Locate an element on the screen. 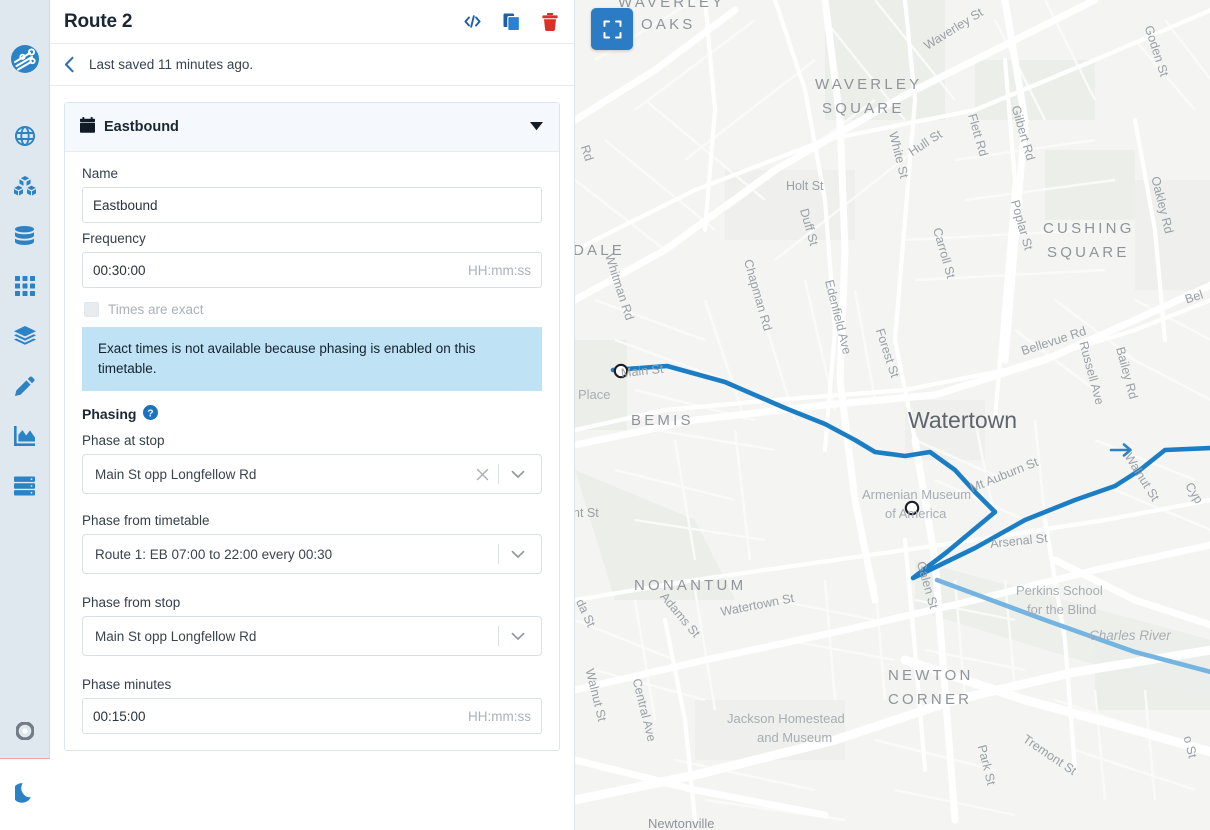 The height and width of the screenshot is (830, 1210). phase-at-stop-tools is located at coordinates (500, 474).